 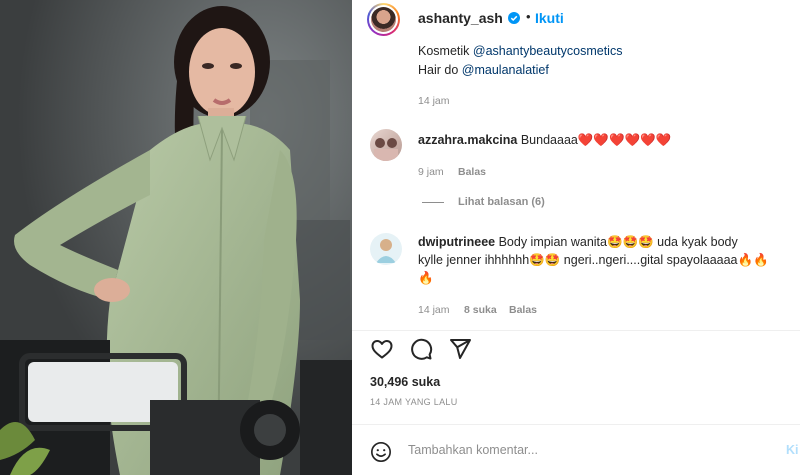 I want to click on verified-badge-icon, so click(x=514, y=18).